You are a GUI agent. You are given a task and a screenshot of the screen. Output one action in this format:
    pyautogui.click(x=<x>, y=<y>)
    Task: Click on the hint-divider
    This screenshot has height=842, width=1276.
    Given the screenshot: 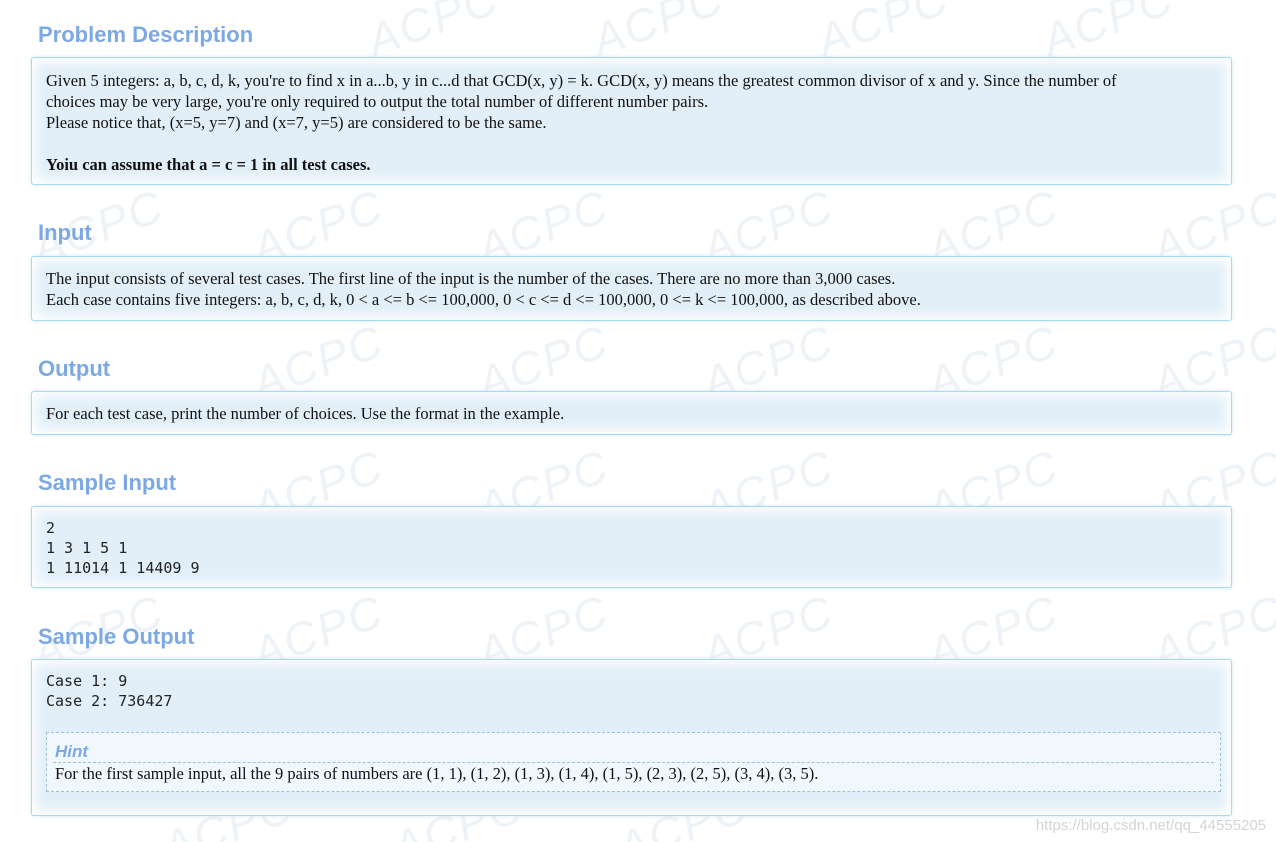 What is the action you would take?
    pyautogui.click(x=633, y=762)
    